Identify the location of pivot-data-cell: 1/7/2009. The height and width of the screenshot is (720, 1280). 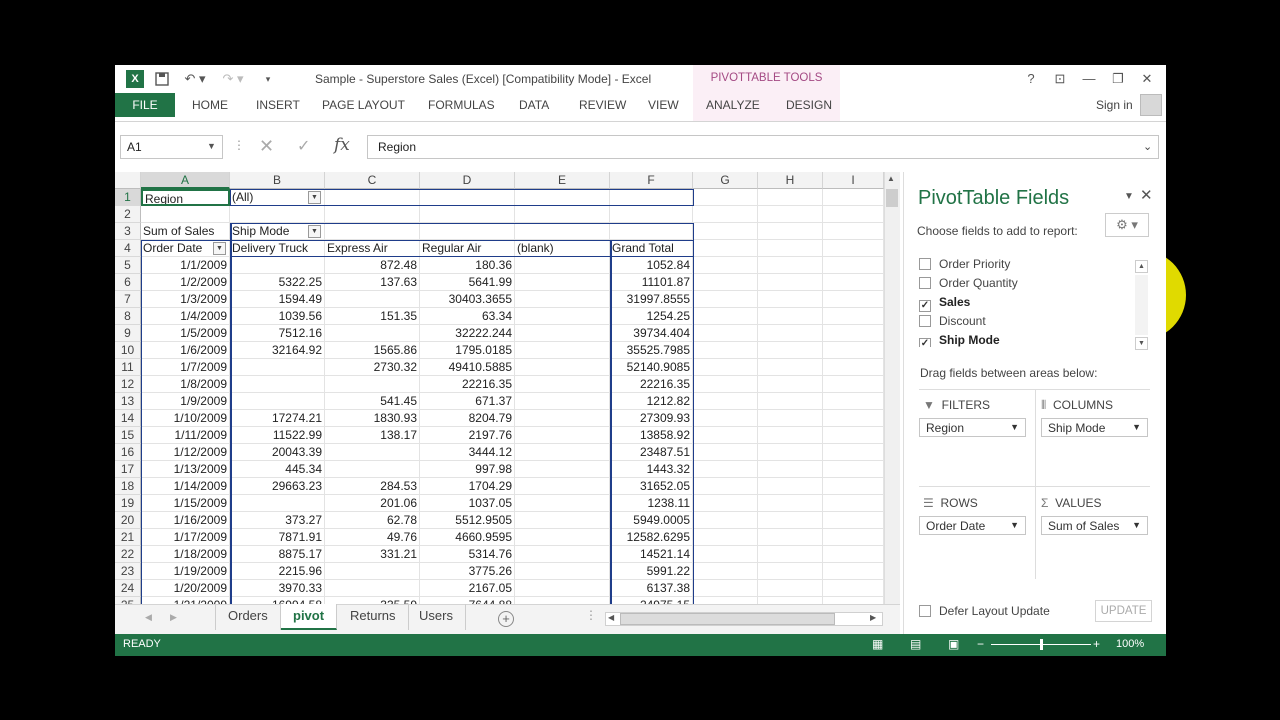
(185, 367).